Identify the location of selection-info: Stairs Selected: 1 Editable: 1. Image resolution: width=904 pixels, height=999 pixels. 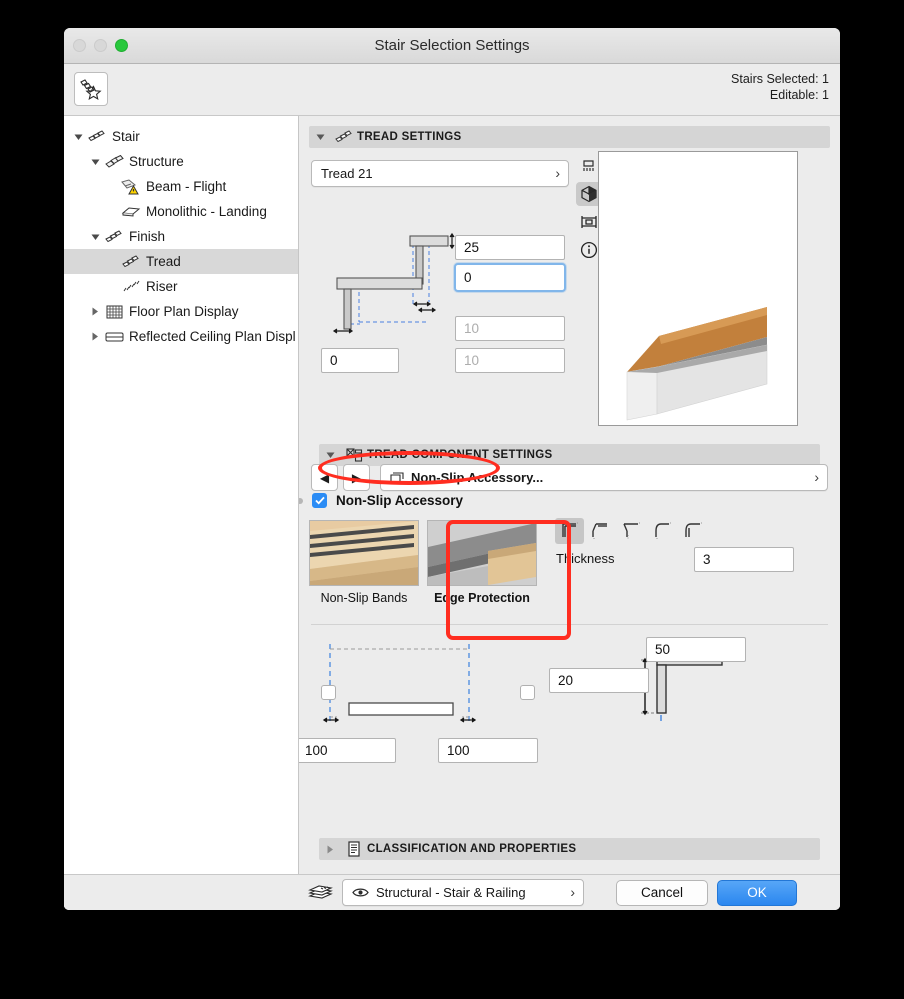
(780, 87).